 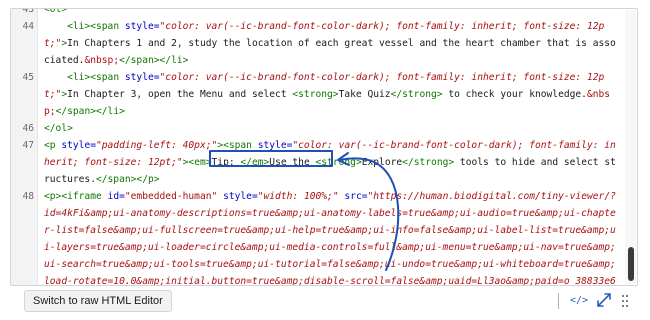 I want to click on code-token: </em>, so click(x=255, y=162).